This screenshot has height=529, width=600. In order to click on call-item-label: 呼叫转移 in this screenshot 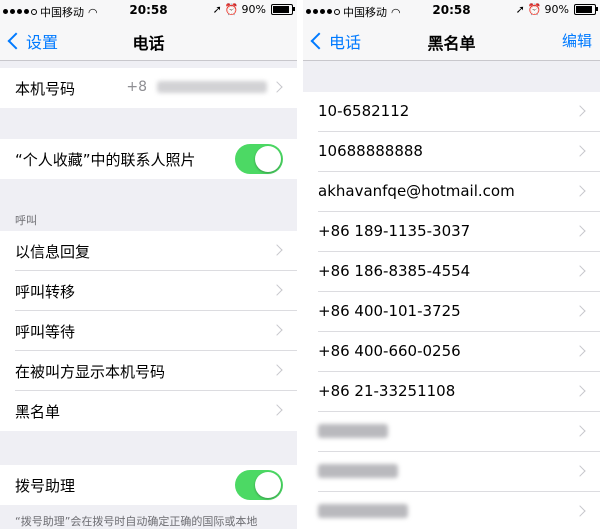, I will do `click(45, 292)`.